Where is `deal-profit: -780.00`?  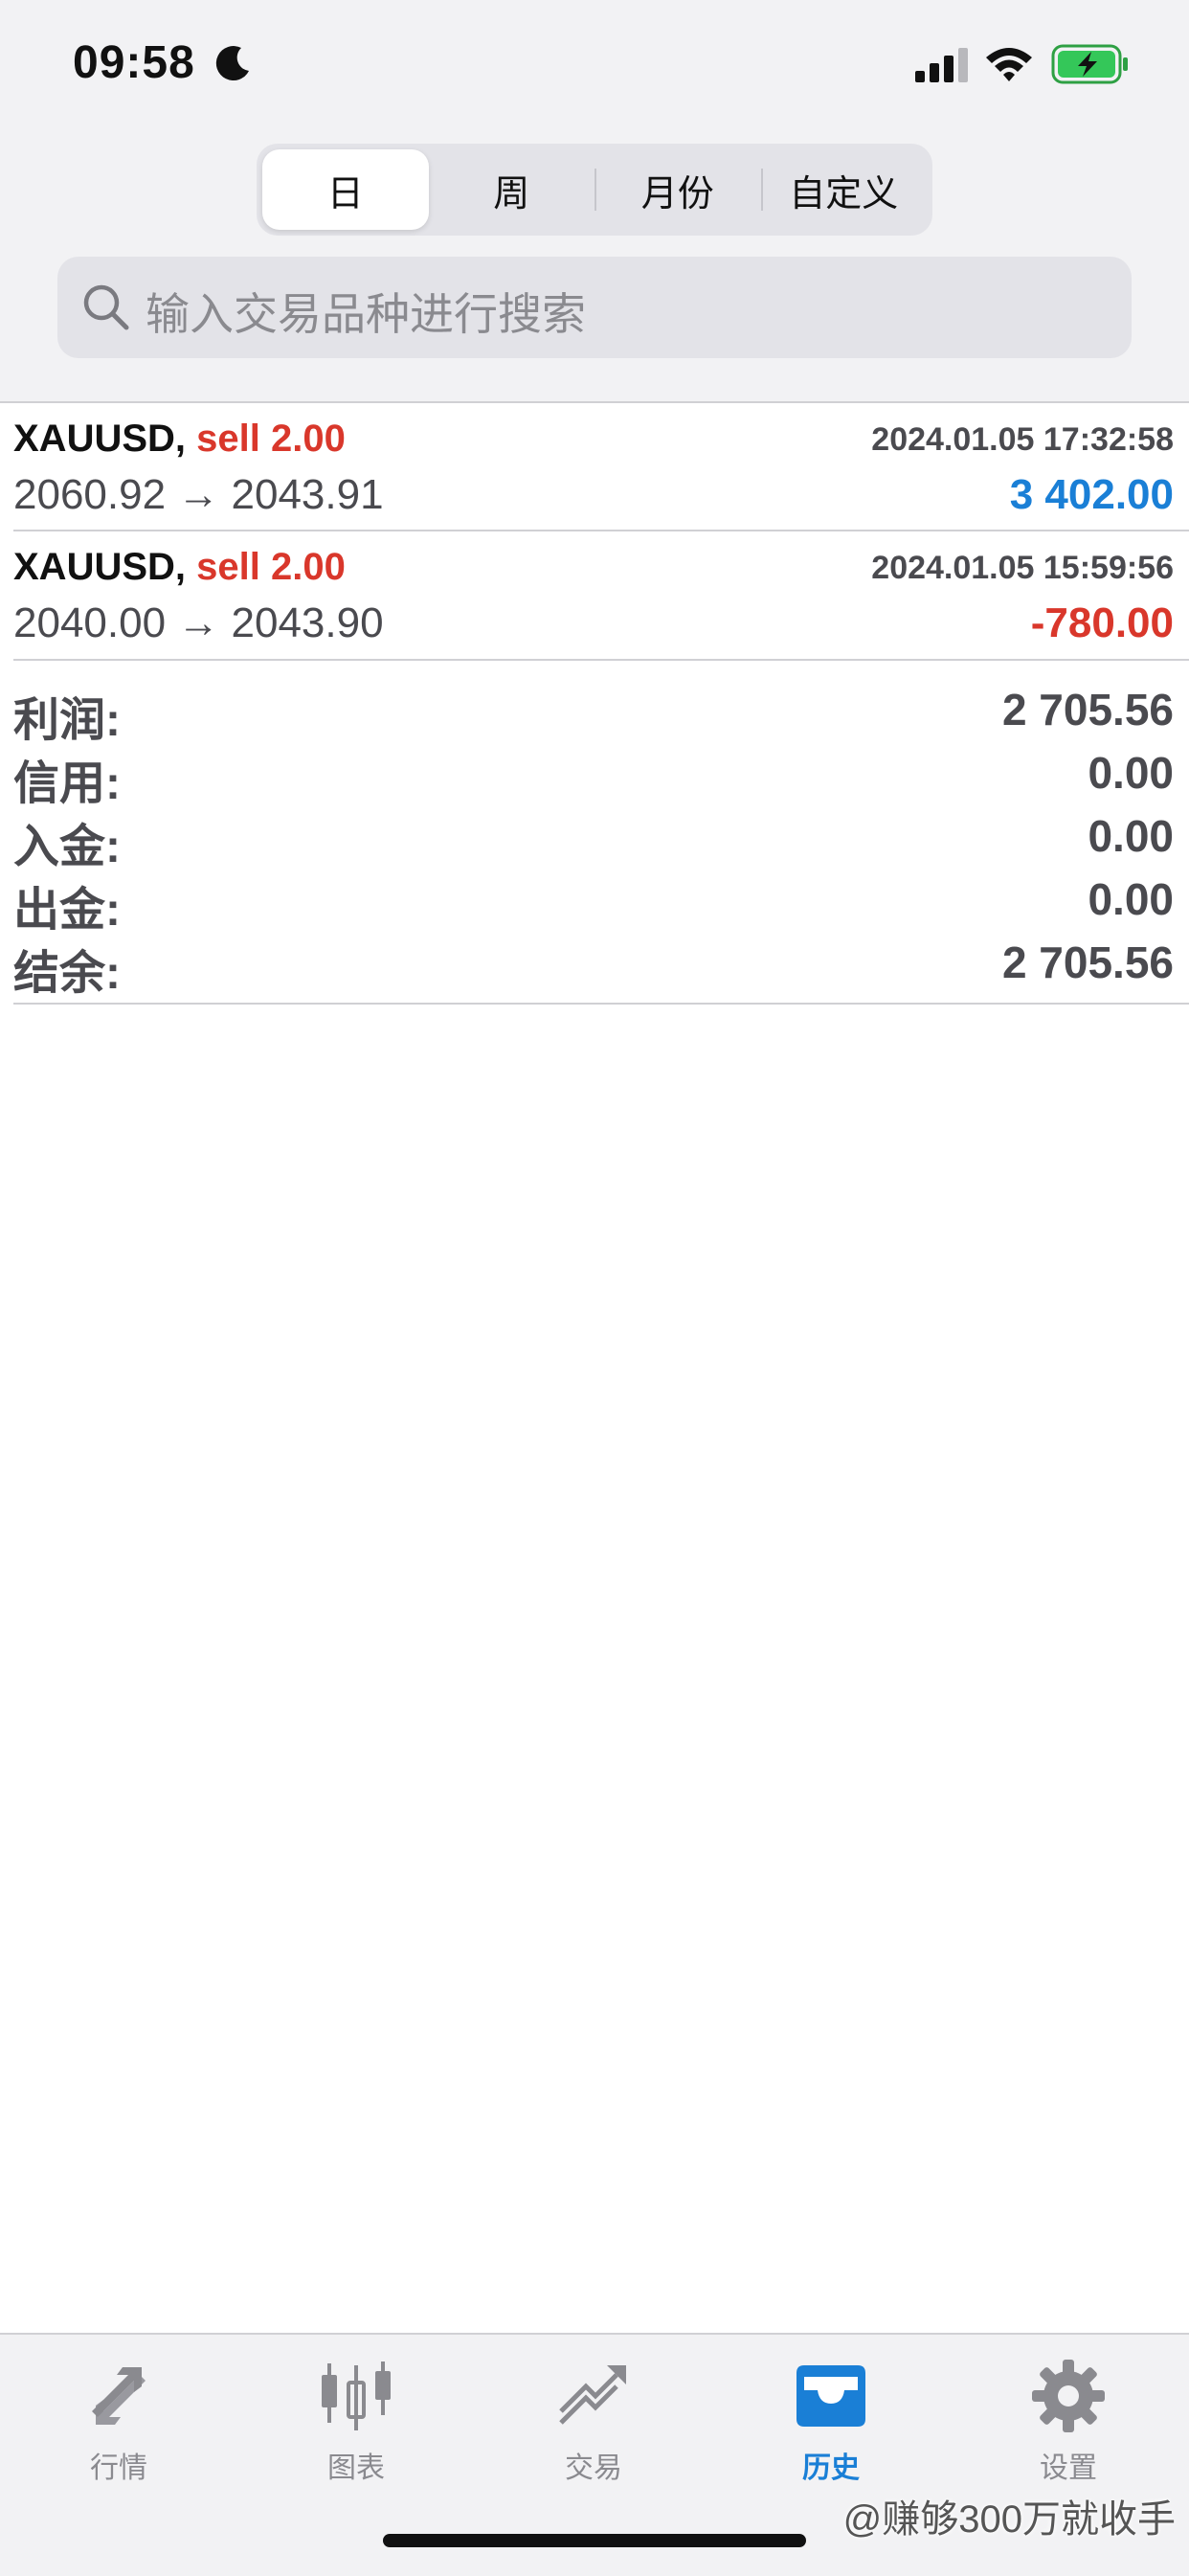
deal-profit: -780.00 is located at coordinates (1102, 622).